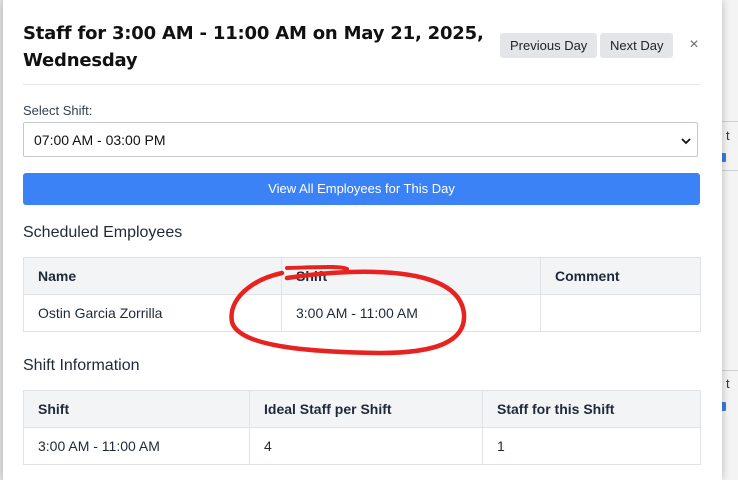 Image resolution: width=738 pixels, height=480 pixels. What do you see at coordinates (620, 313) in the screenshot?
I see `employee-comment-cell` at bounding box center [620, 313].